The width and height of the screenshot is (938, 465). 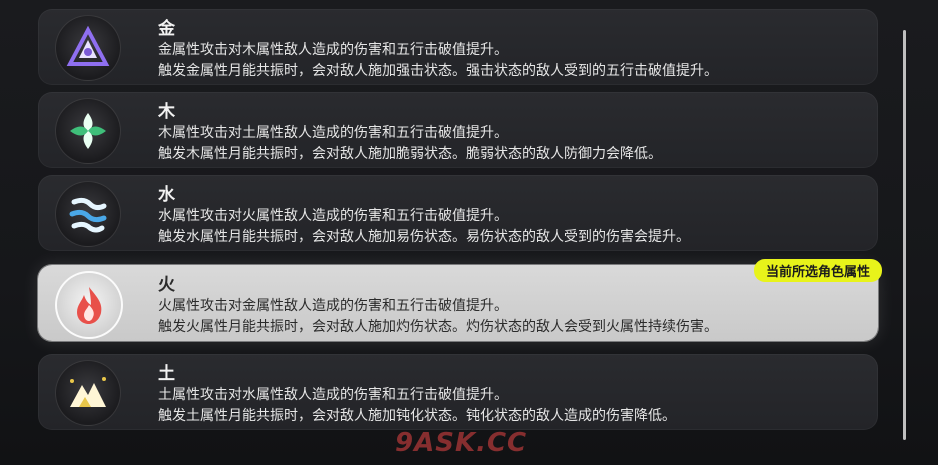 What do you see at coordinates (333, 50) in the screenshot?
I see `element-effect-line: 金属性攻击对木属性敌人造成的伤害和五行击破值提升。` at bounding box center [333, 50].